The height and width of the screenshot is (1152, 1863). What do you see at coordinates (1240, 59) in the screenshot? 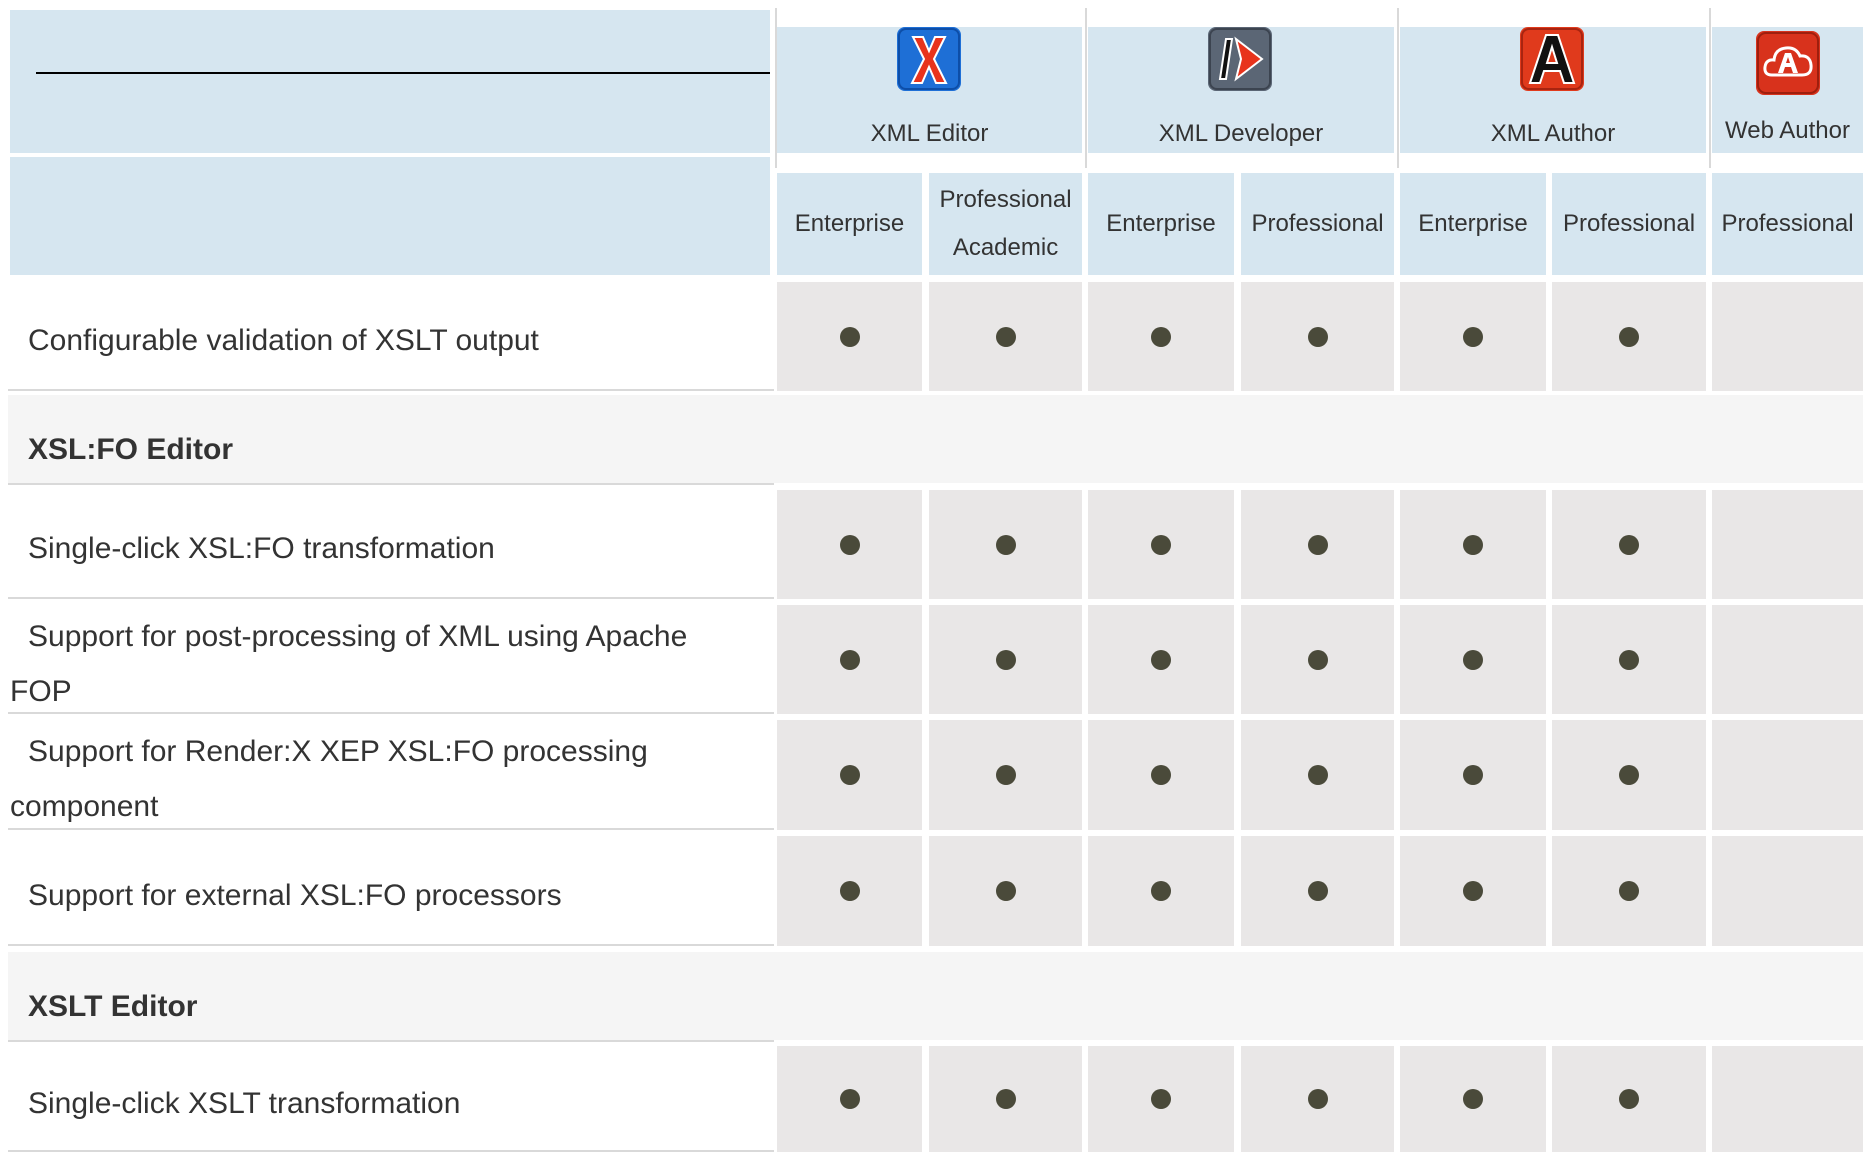
I see `xml-developer-icon` at bounding box center [1240, 59].